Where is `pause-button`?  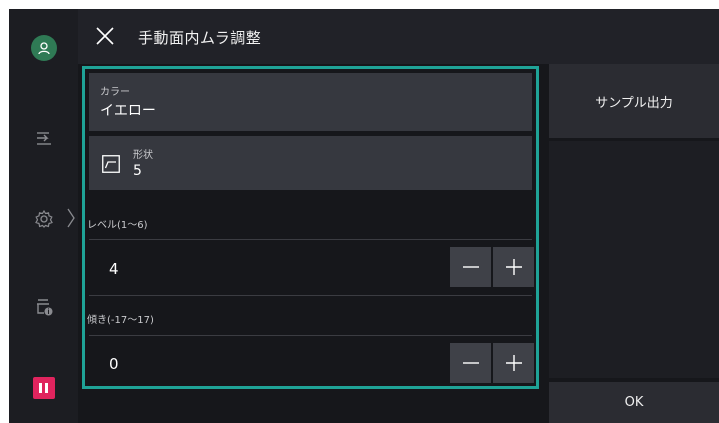 pause-button is located at coordinates (43, 388).